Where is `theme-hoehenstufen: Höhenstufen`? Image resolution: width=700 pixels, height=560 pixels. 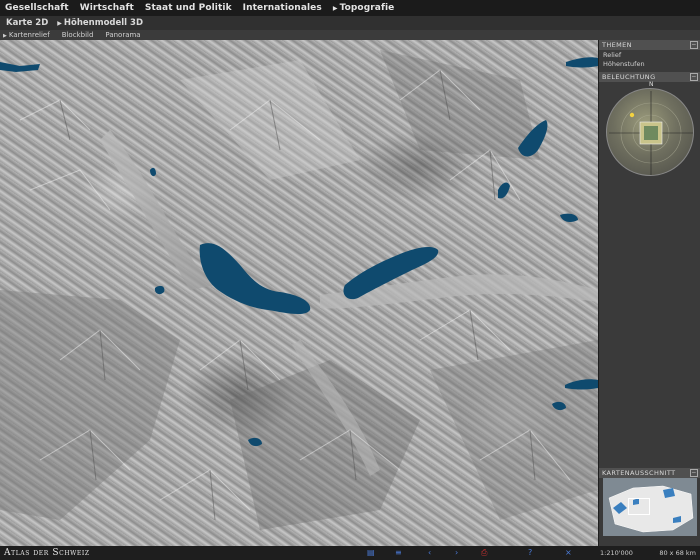 theme-hoehenstufen: Höhenstufen is located at coordinates (624, 64).